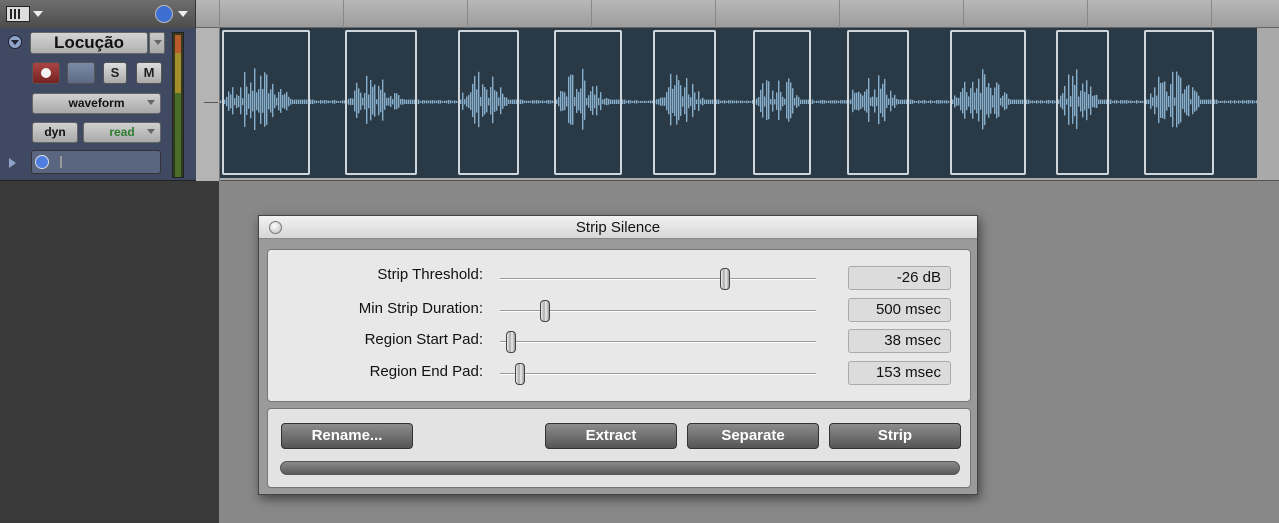 The width and height of the screenshot is (1279, 523). Describe the element at coordinates (275, 227) in the screenshot. I see `close-icon` at that location.